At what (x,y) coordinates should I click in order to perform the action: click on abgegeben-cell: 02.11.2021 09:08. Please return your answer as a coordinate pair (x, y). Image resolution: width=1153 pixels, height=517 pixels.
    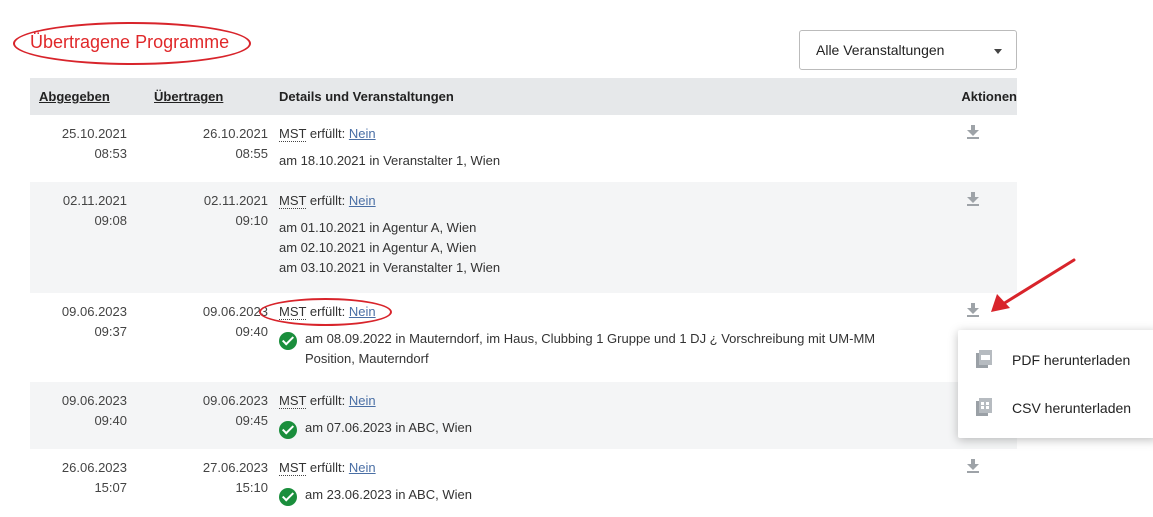
    Looking at the image, I should click on (92, 237).